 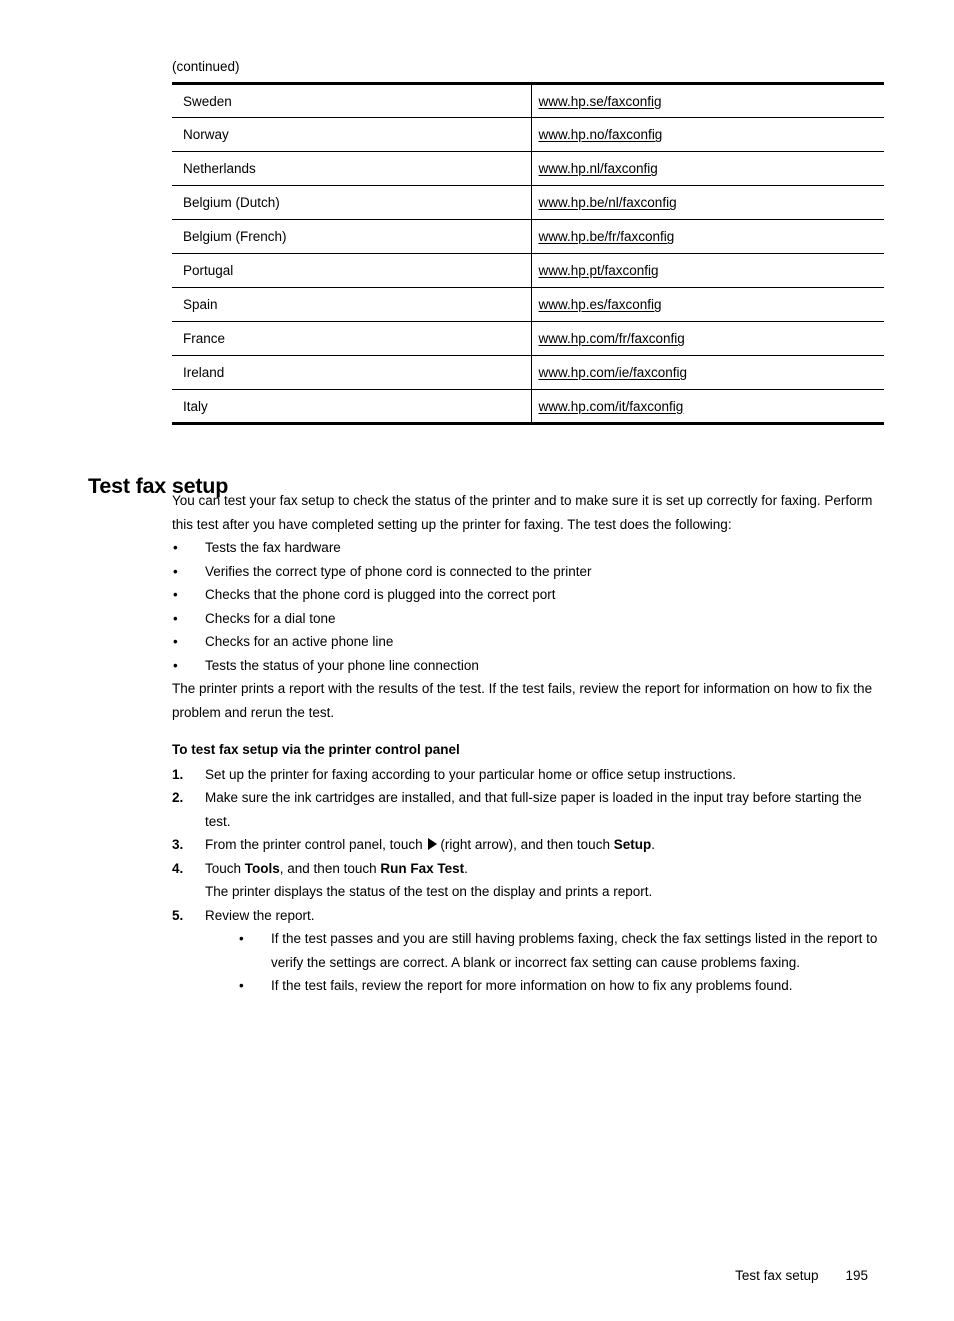 I want to click on table-row: France www.hp.com/fr/faxconfig, so click(x=528, y=338).